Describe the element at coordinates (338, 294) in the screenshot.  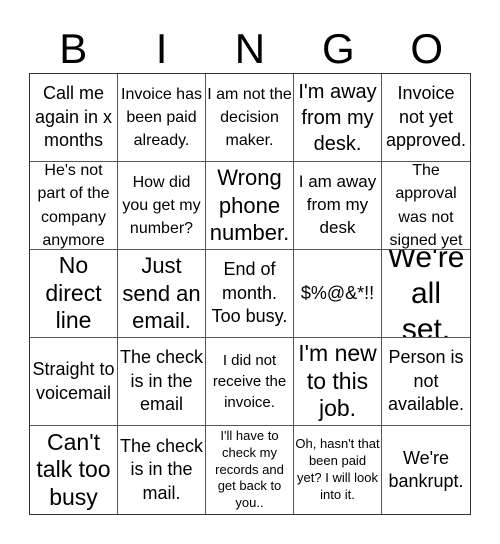
I see `bingo-cell free-space: $%@&*!!` at that location.